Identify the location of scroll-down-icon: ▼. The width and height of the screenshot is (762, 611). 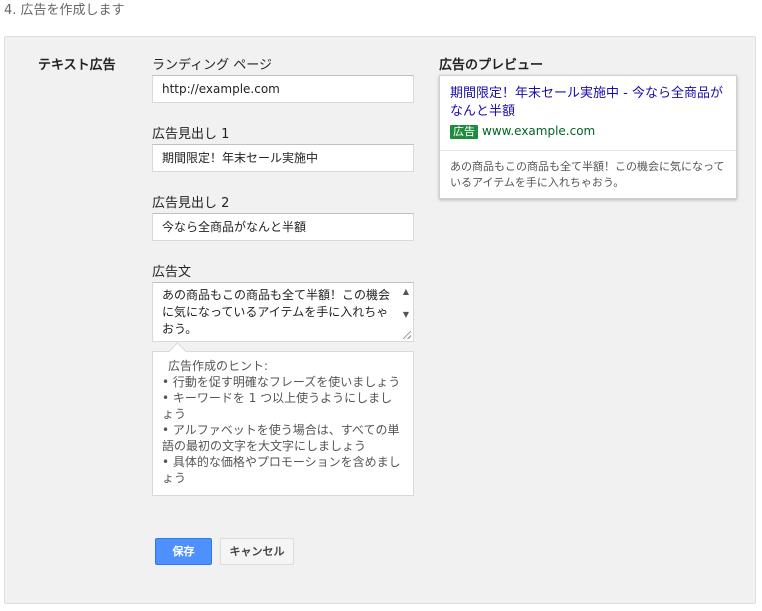
(406, 315).